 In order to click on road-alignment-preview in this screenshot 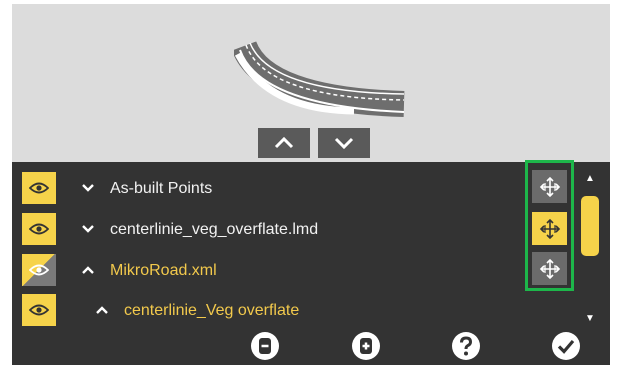, I will do `click(319, 78)`.